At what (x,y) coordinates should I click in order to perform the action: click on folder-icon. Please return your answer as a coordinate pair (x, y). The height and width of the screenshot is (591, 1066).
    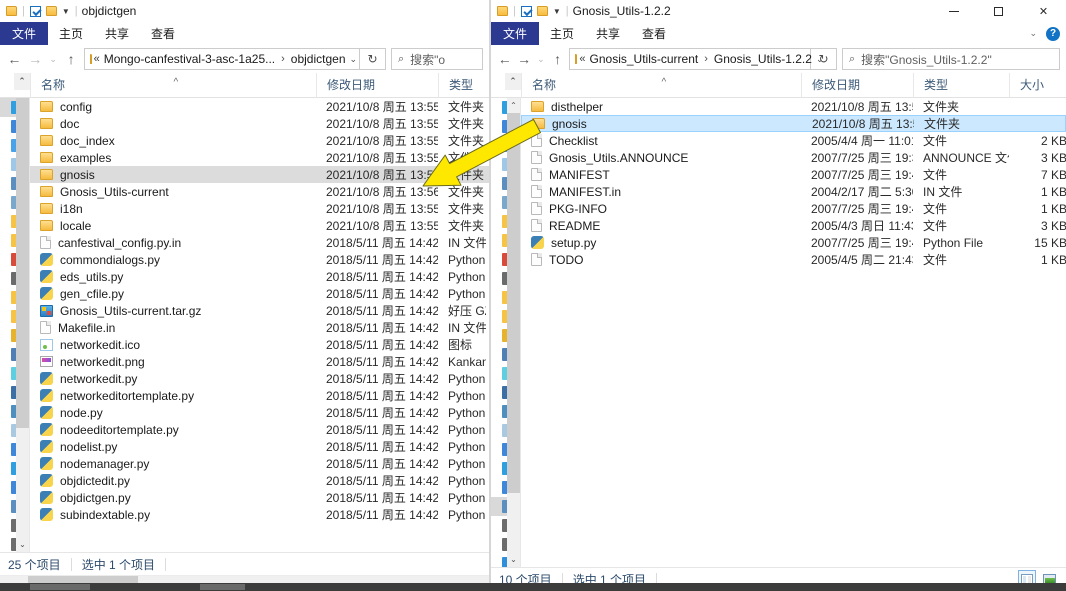
    Looking at the image, I should click on (502, 11).